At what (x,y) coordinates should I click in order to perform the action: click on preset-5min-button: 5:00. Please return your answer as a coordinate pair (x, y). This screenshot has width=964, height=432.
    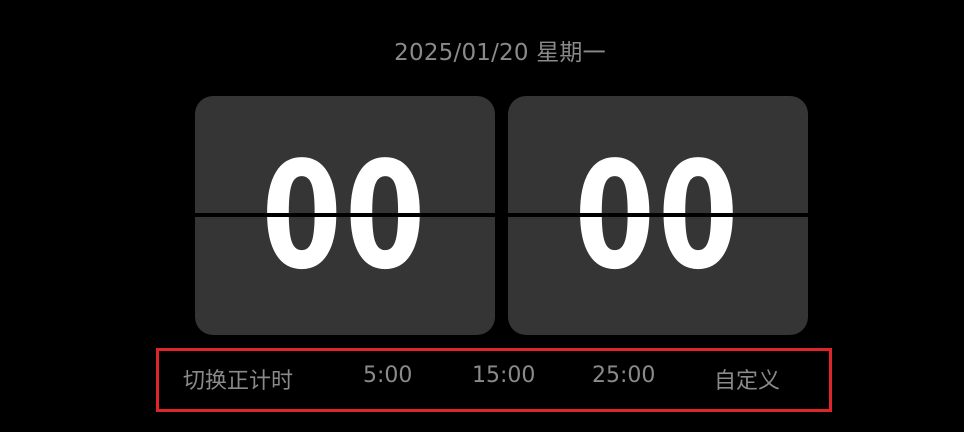
    Looking at the image, I should click on (387, 375).